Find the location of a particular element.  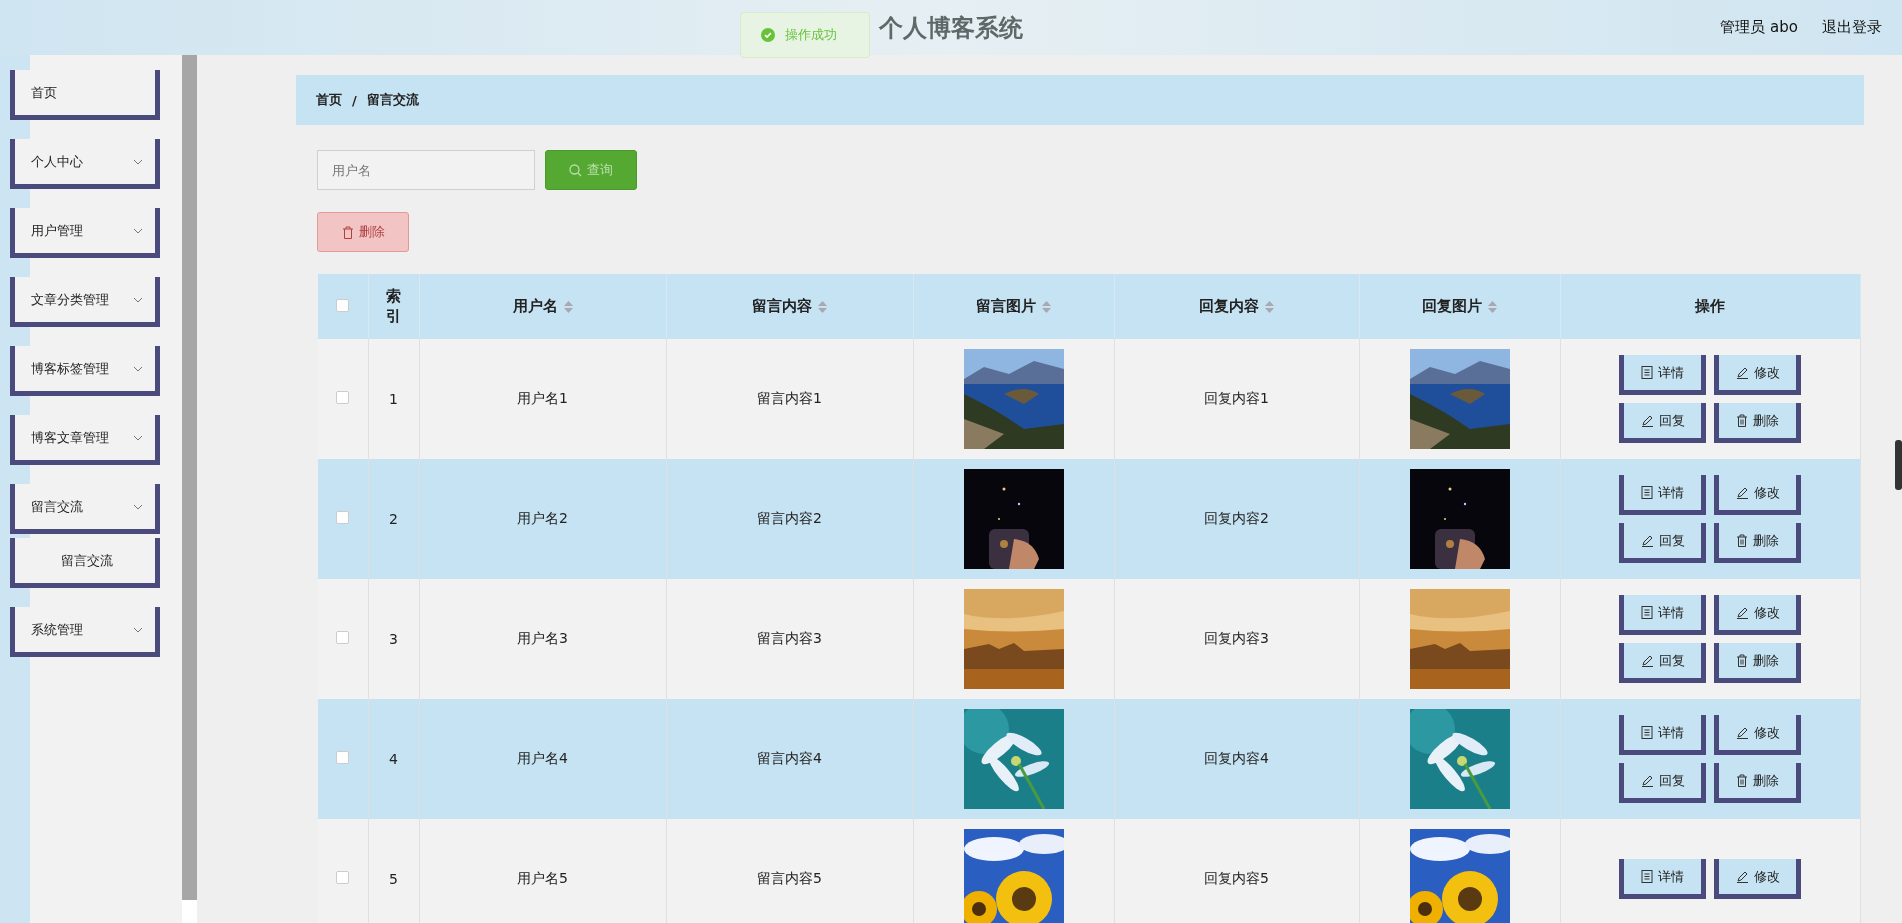

column-header: 留言内容 is located at coordinates (782, 306).